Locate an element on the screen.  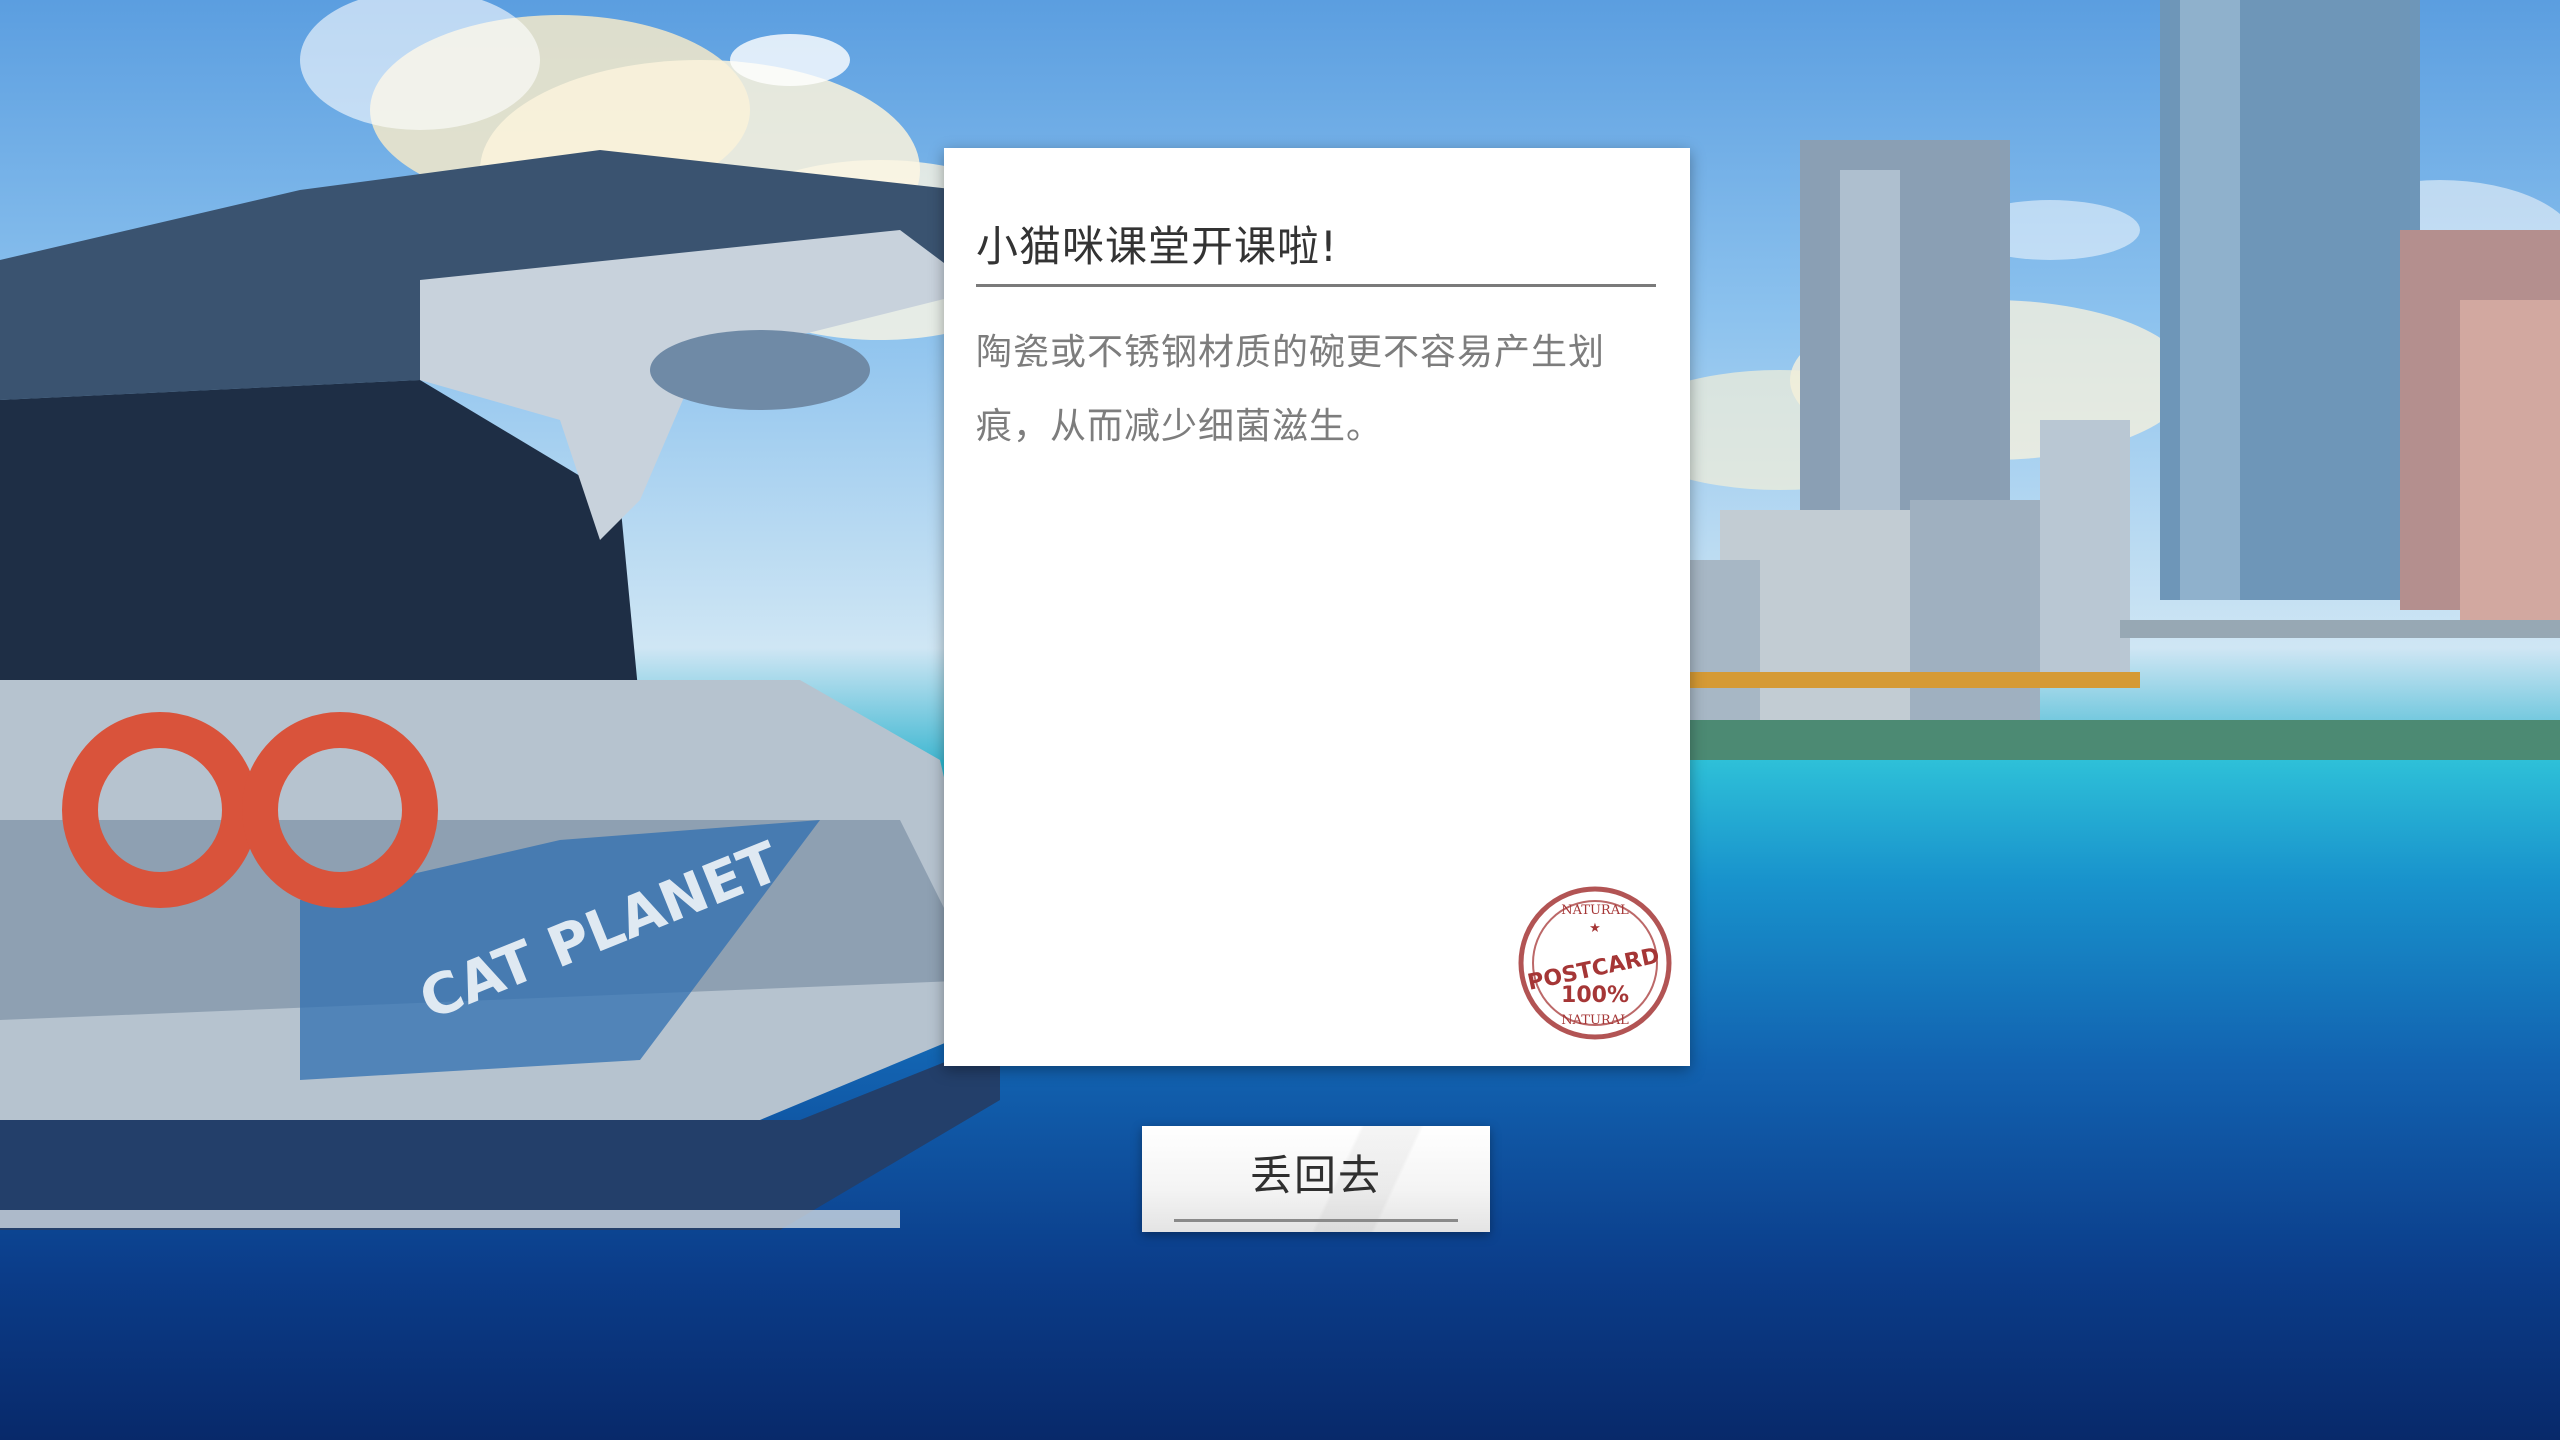
throw-back-button: 丢回去 is located at coordinates (1316, 1179).